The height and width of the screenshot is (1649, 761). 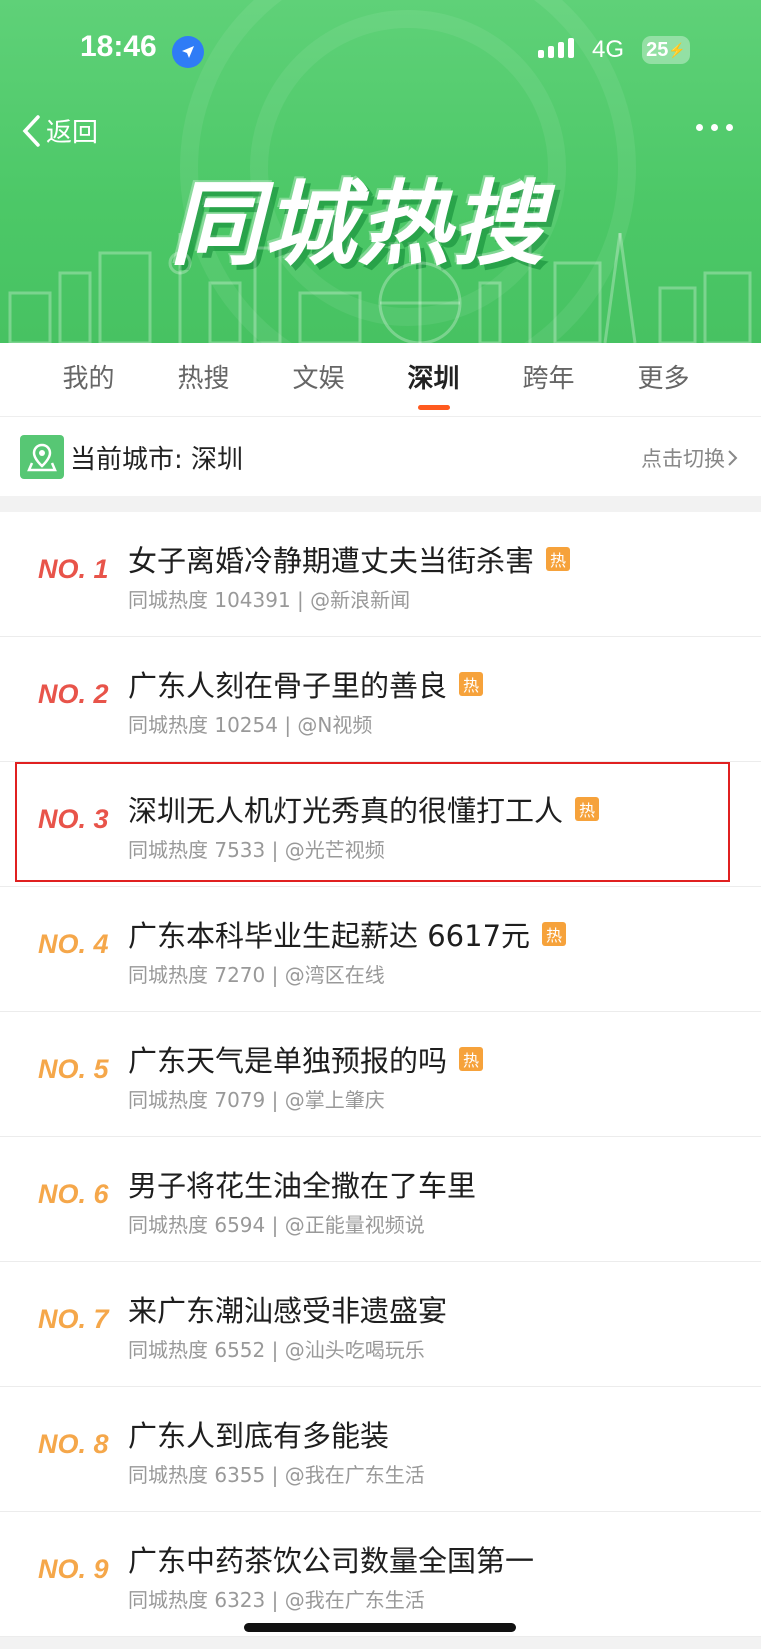 What do you see at coordinates (73, 694) in the screenshot?
I see `rank-label: NO. 2` at bounding box center [73, 694].